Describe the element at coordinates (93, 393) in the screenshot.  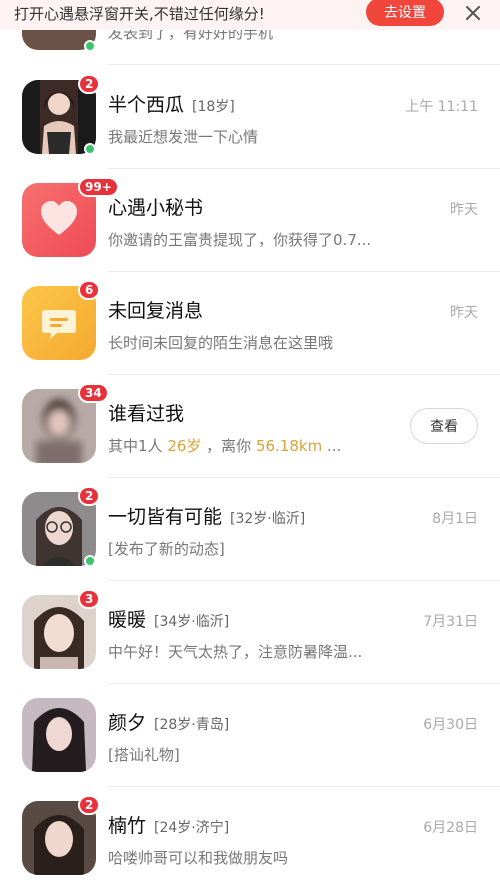
I see `unread-badge: 34` at that location.